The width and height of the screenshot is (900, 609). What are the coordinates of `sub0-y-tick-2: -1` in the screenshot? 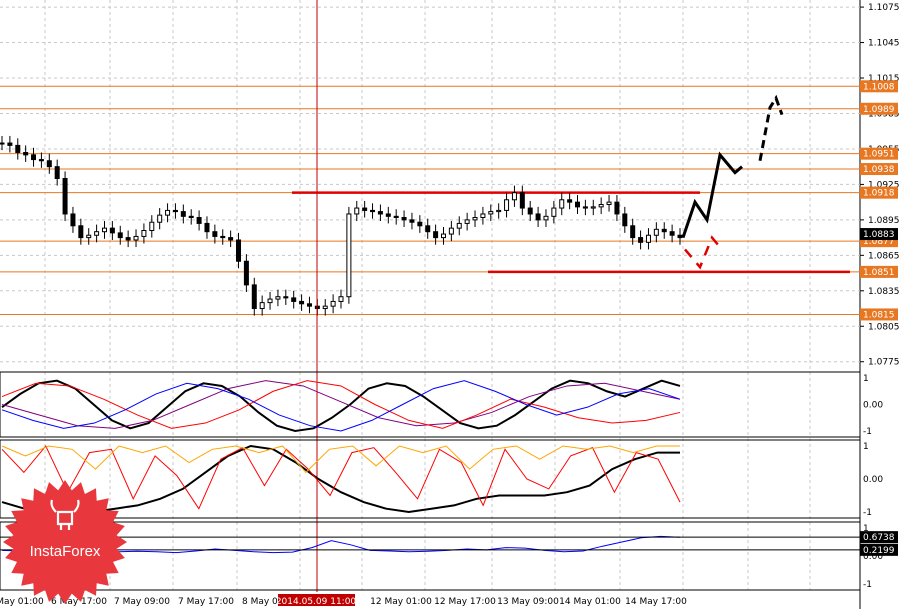 It's located at (867, 432).